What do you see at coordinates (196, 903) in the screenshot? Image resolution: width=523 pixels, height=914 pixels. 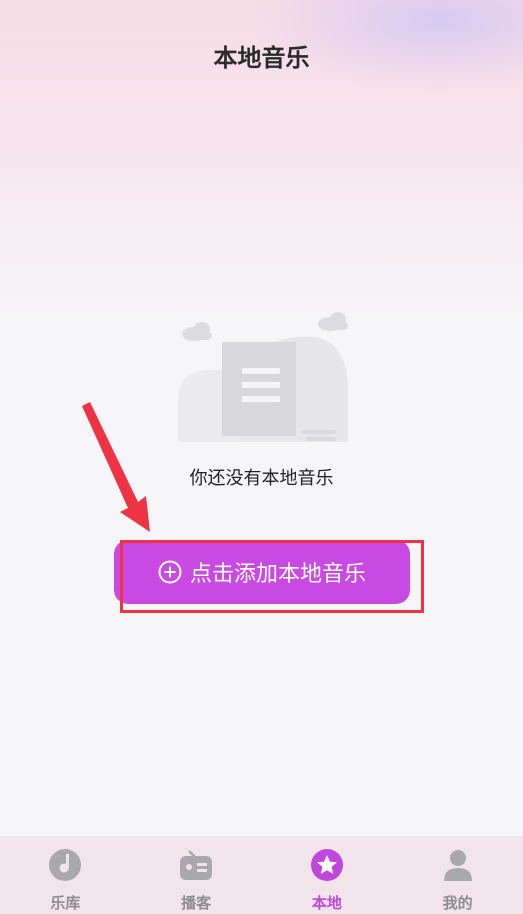 I see `tab-label: 播客` at bounding box center [196, 903].